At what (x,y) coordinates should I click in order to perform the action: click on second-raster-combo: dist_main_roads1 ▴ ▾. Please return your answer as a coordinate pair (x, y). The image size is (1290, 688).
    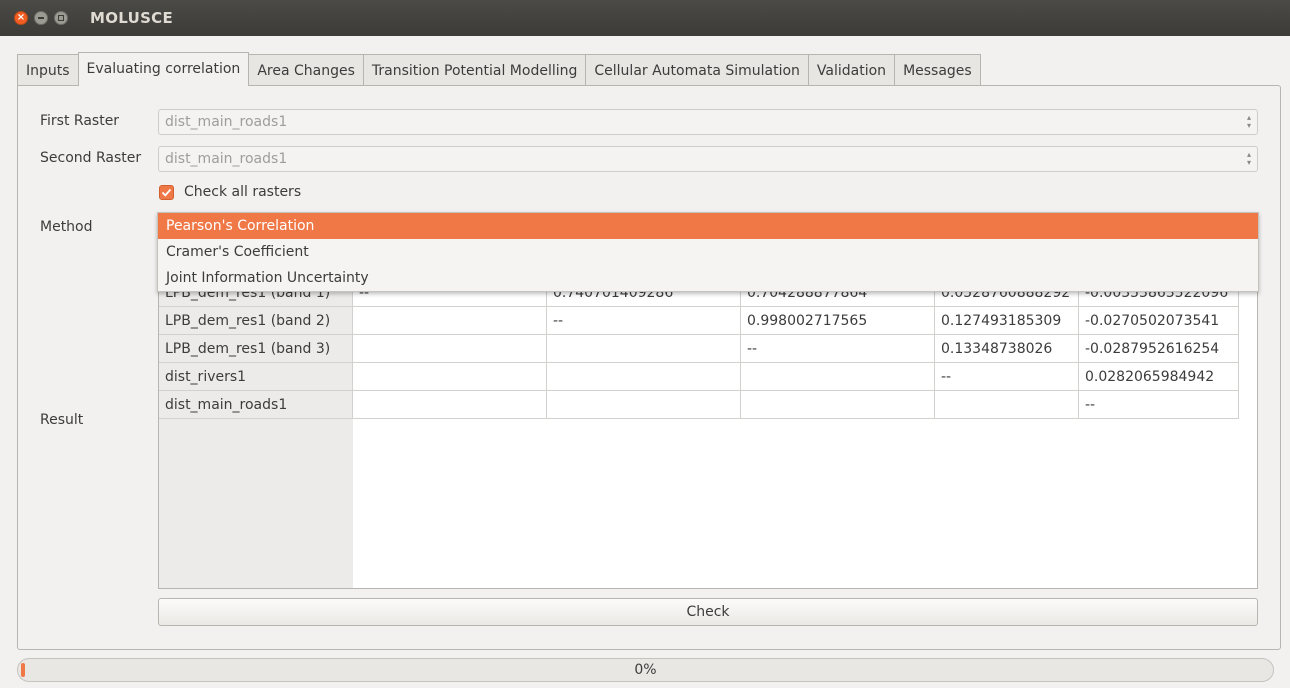
    Looking at the image, I should click on (708, 159).